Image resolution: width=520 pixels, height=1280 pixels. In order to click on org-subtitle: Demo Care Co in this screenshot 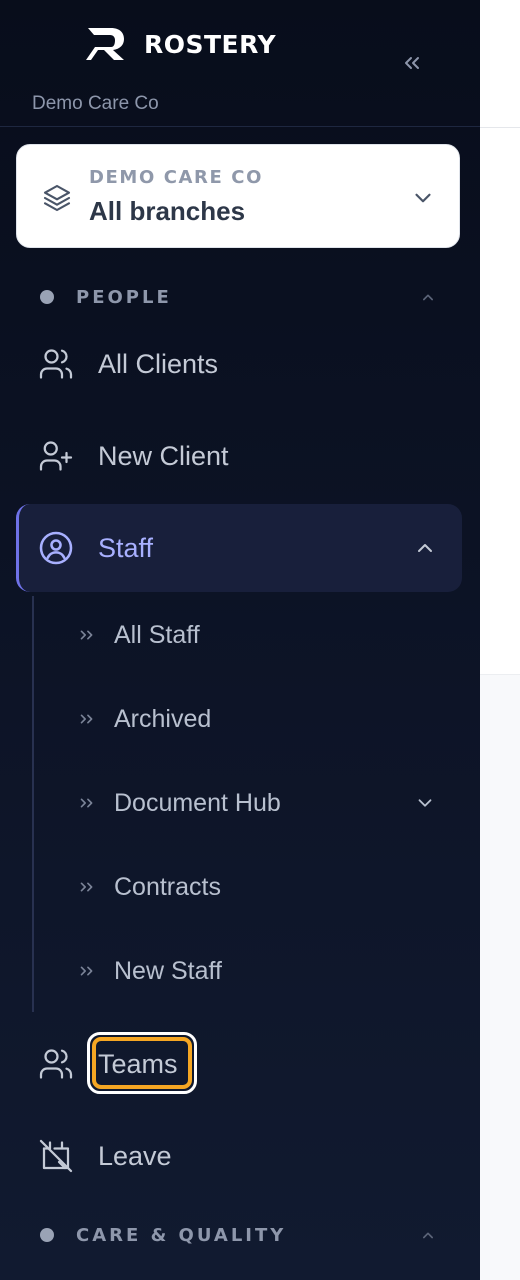, I will do `click(95, 103)`.